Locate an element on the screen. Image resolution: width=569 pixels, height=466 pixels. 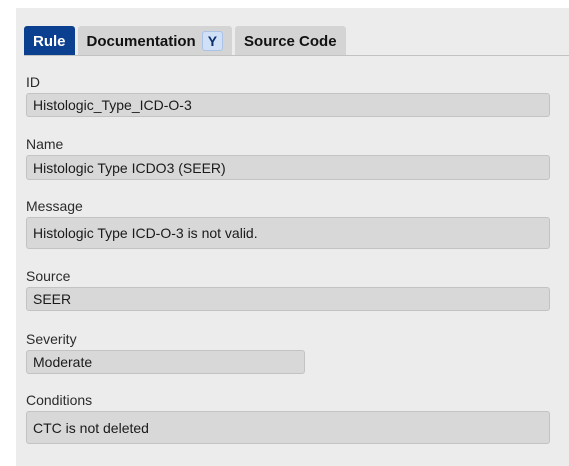
tab-documentation-label: Documentation is located at coordinates (141, 41).